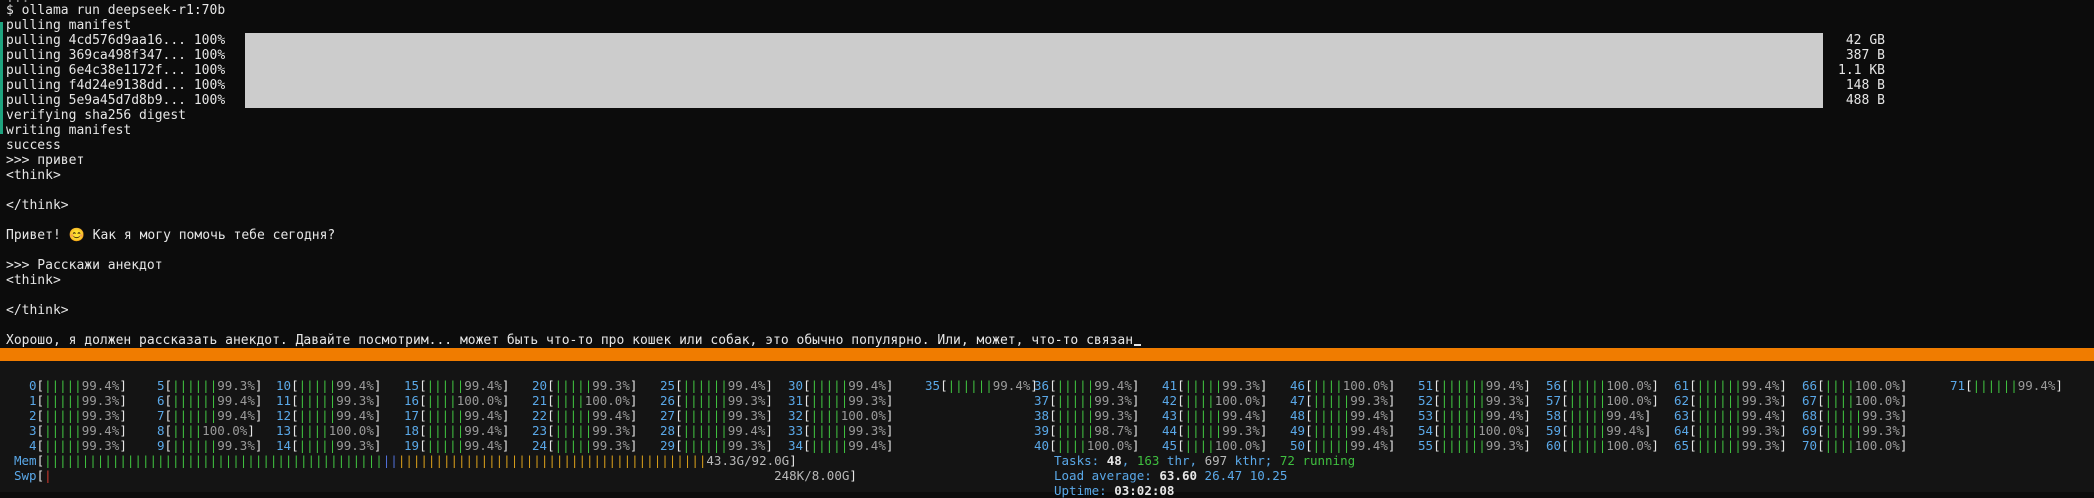 This screenshot has width=2094, height=498. I want to click on swap-value: 248K/8.00G, so click(812, 475).